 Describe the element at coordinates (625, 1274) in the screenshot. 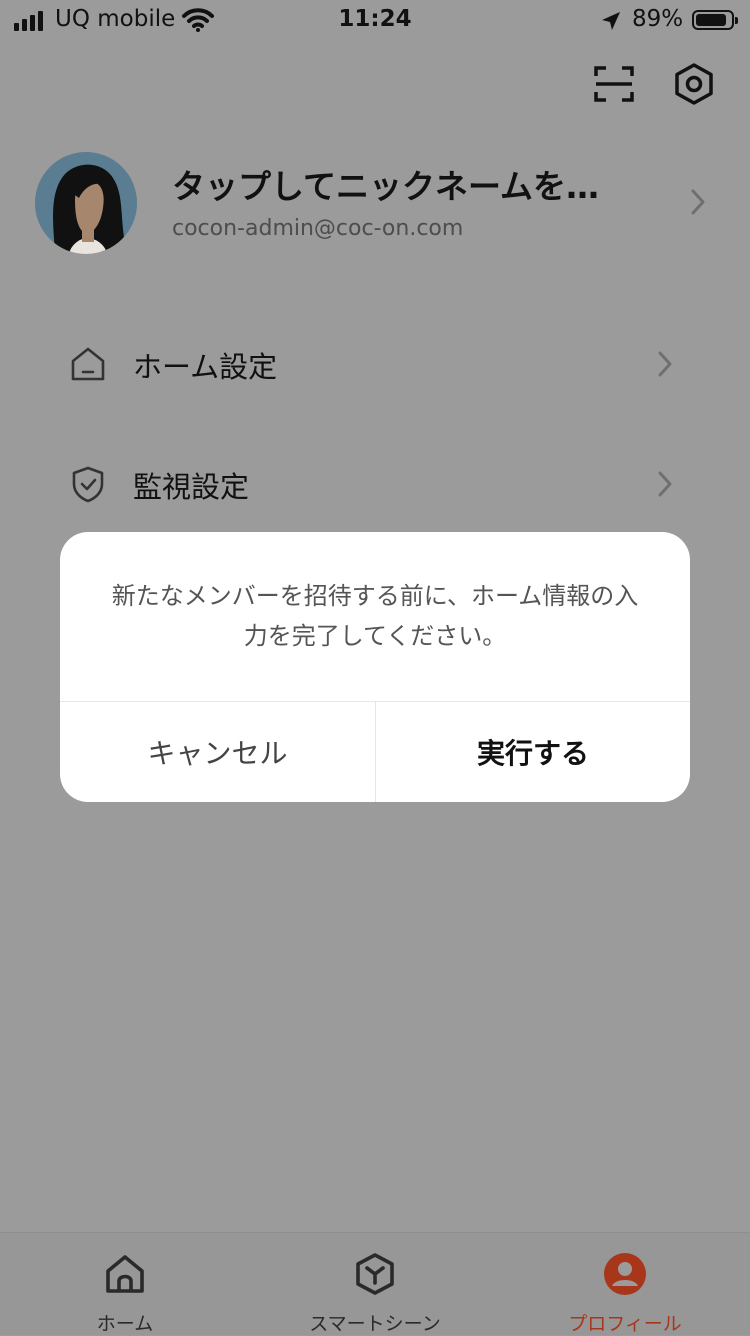

I see `profile-icon` at that location.